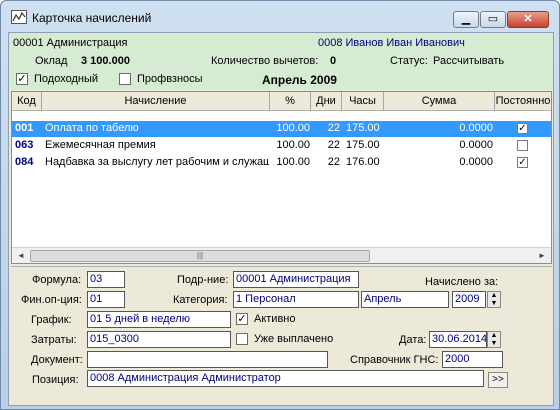 Image resolution: width=560 pixels, height=410 pixels. What do you see at coordinates (21, 256) in the screenshot?
I see `scroll-left-icon: ◄` at bounding box center [21, 256].